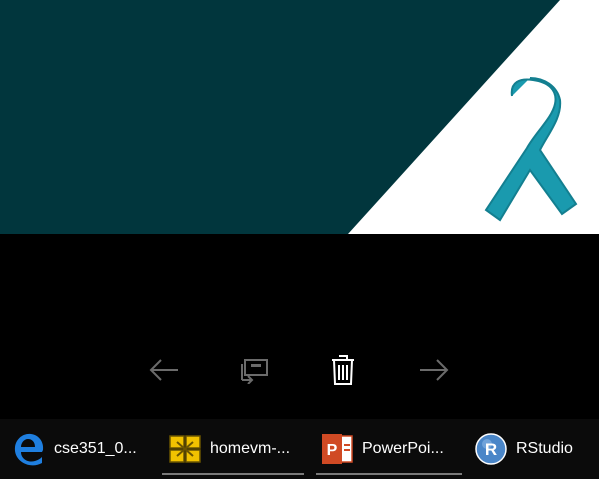  I want to click on cast-to-device-icon, so click(254, 371).